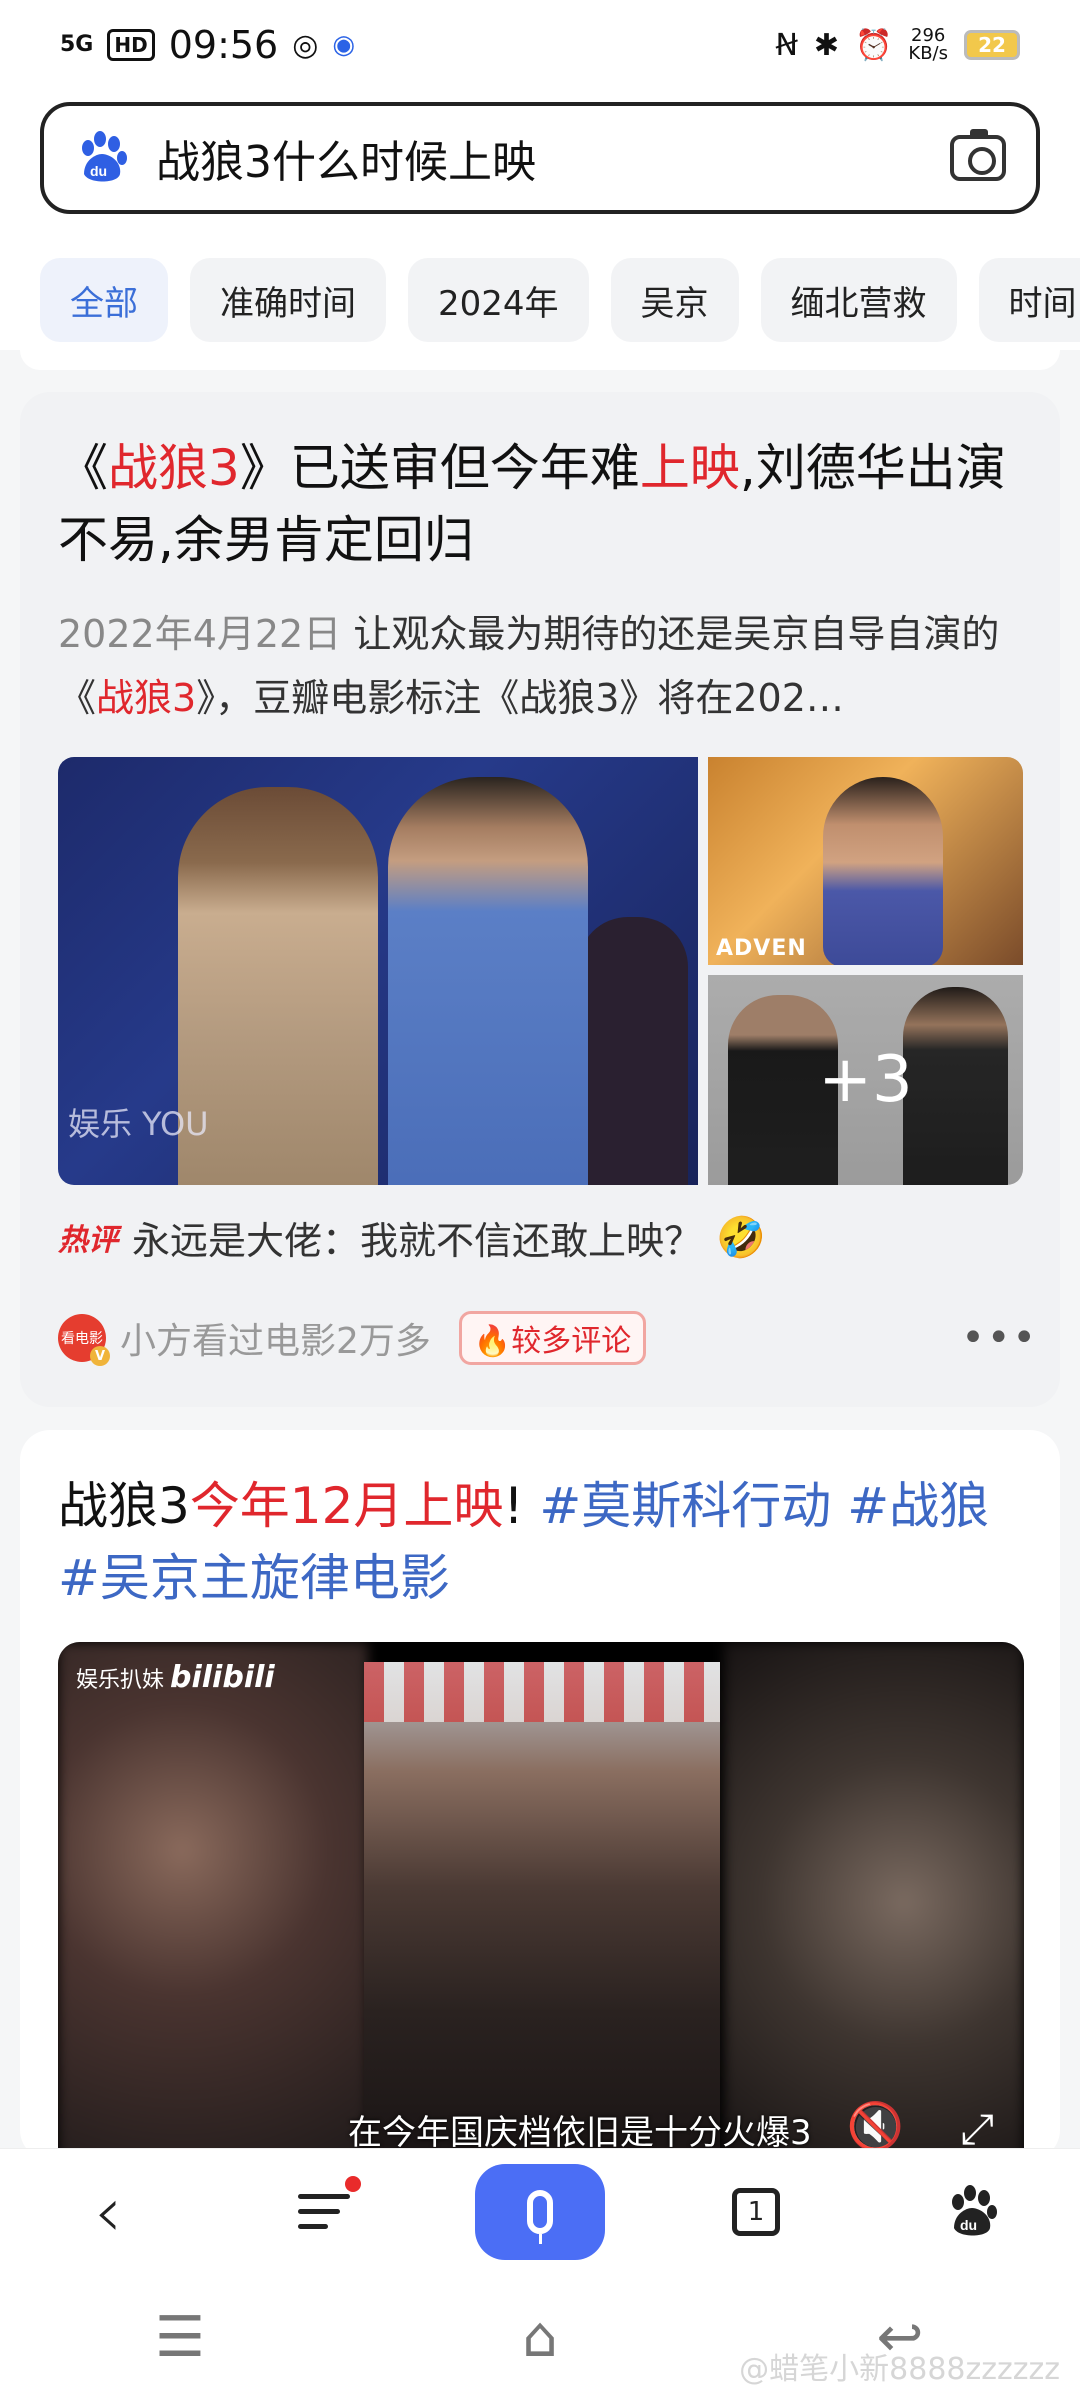  I want to click on chevron-left-icon: ‹, so click(108, 2211).